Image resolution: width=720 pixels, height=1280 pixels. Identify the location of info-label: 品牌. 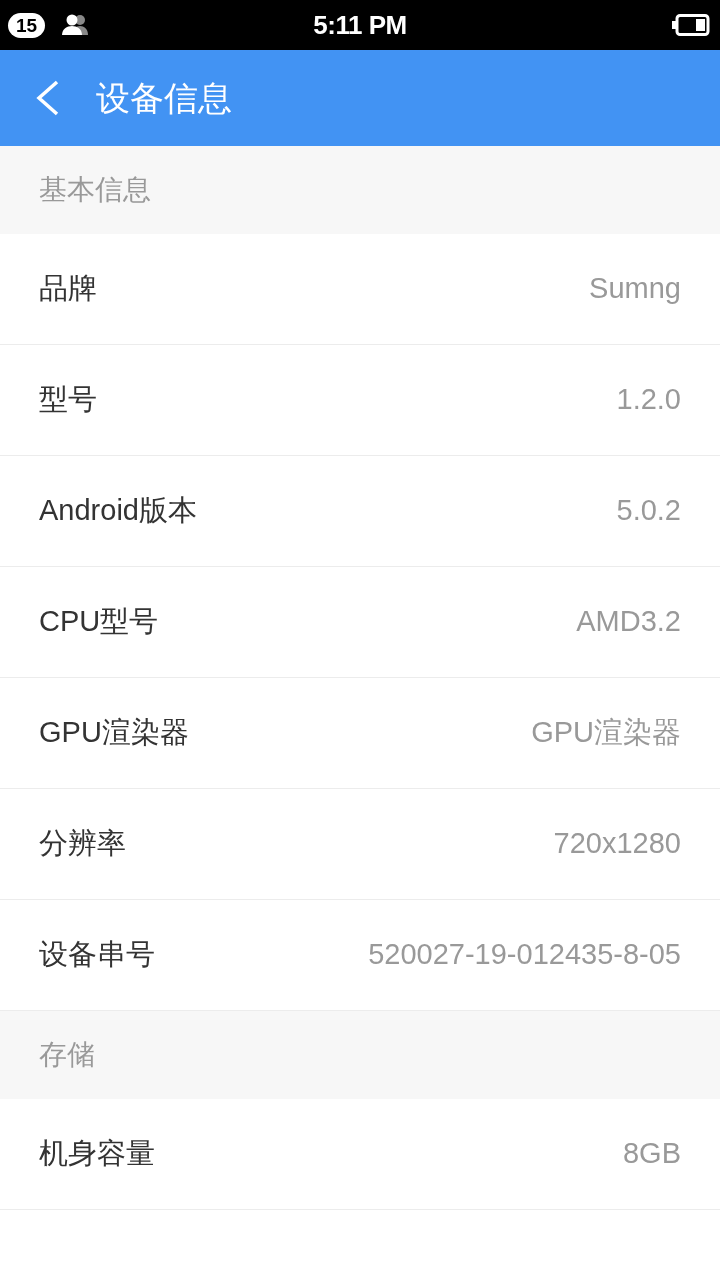
(68, 289).